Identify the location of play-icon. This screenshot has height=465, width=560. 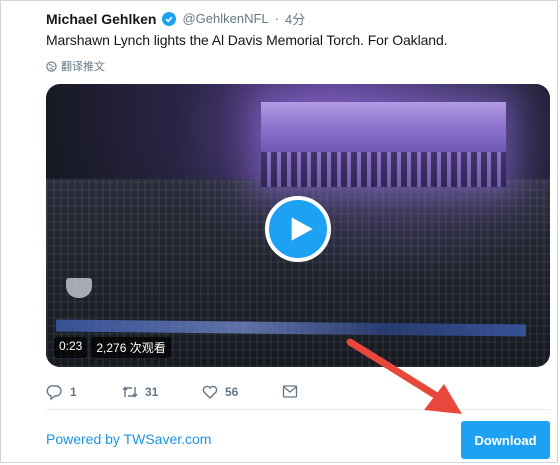
(302, 229).